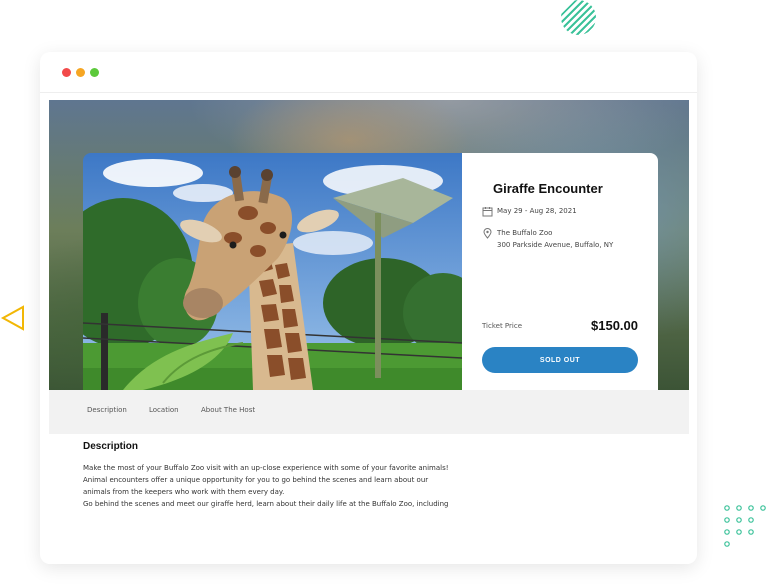 This screenshot has width=768, height=588. What do you see at coordinates (487, 212) in the screenshot?
I see `calendar-icon` at bounding box center [487, 212].